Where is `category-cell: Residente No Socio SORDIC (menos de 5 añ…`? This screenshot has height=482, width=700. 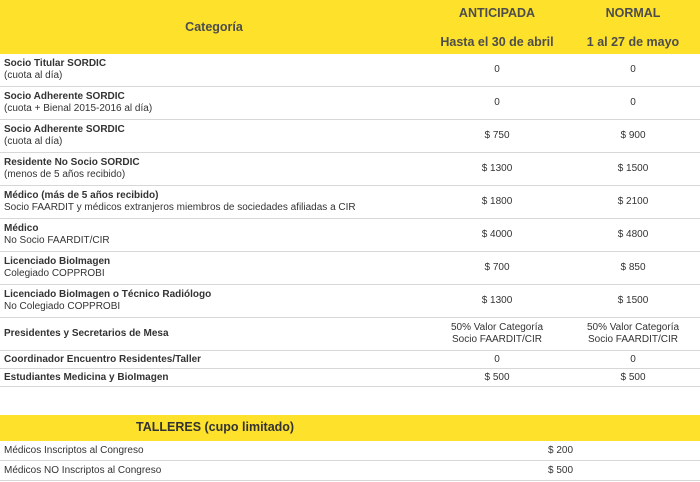
category-cell: Residente No Socio SORDIC (menos de 5 añ… is located at coordinates (214, 169).